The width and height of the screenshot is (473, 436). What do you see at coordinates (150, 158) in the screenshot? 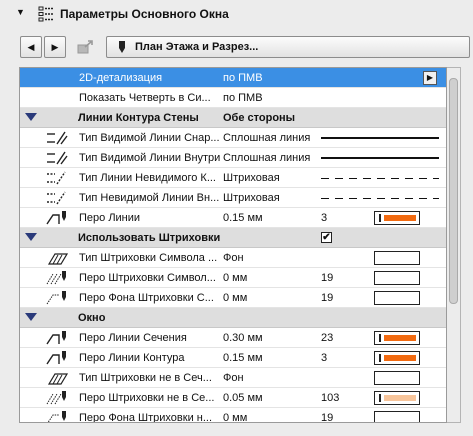
I see `property-name: Тип Видимой Линии Внутри` at bounding box center [150, 158].